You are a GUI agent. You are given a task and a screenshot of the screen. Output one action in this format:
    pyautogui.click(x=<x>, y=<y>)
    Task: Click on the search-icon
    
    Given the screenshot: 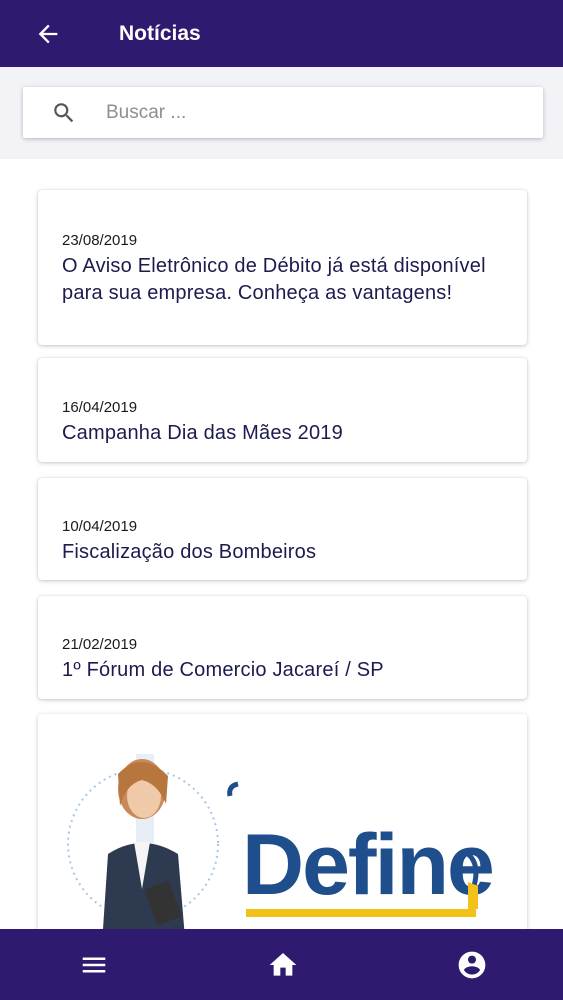 What is the action you would take?
    pyautogui.click(x=64, y=113)
    